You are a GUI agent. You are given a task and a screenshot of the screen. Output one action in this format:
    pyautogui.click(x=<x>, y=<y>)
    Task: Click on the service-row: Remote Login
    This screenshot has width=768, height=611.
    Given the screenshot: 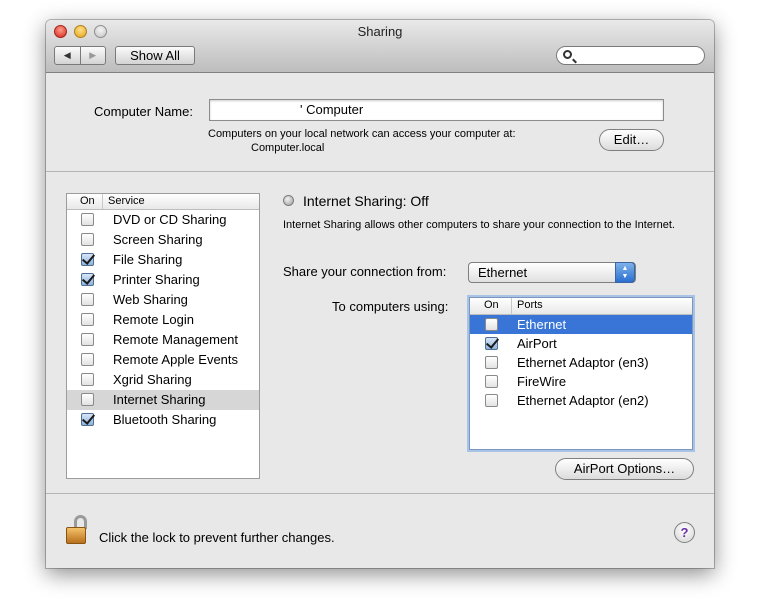 What is the action you would take?
    pyautogui.click(x=163, y=320)
    